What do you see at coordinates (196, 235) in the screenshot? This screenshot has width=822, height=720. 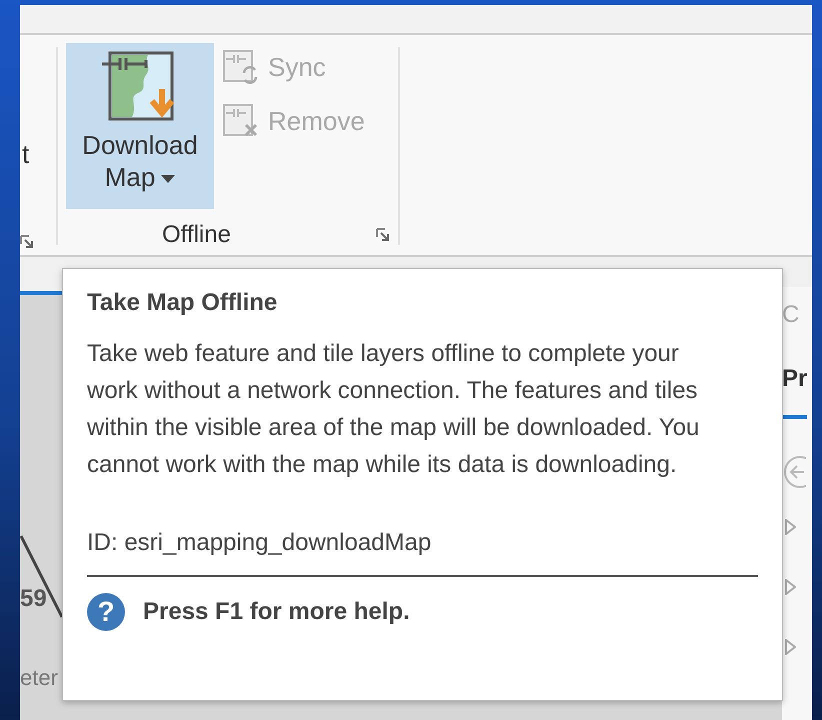 I see `group-title: Offline` at bounding box center [196, 235].